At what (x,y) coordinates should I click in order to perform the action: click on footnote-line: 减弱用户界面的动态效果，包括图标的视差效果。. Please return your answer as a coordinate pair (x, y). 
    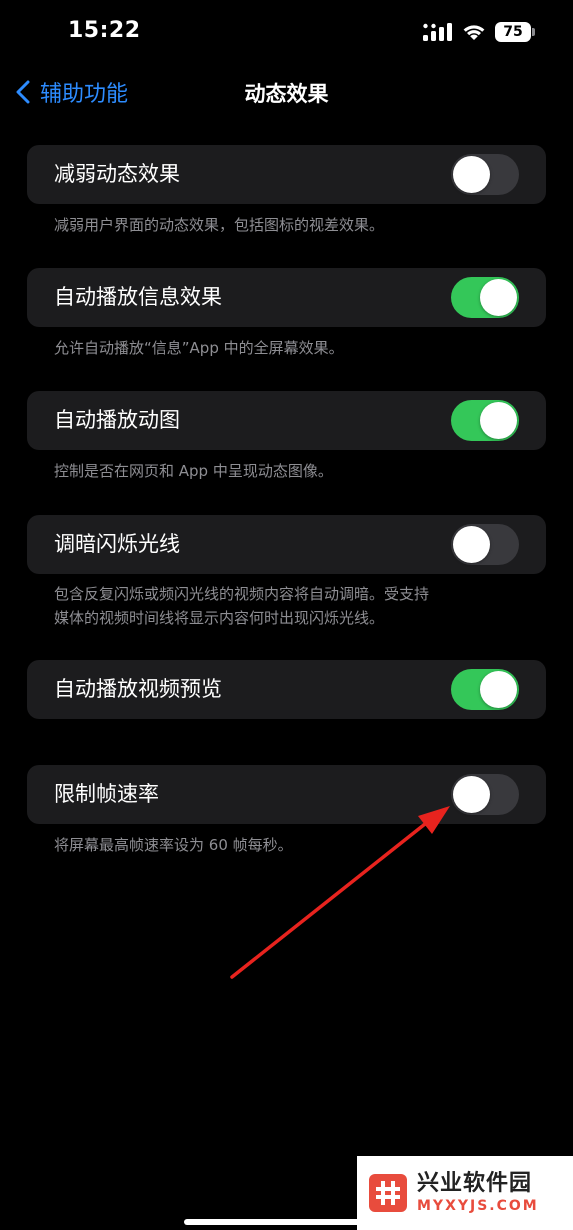
    Looking at the image, I should click on (219, 225).